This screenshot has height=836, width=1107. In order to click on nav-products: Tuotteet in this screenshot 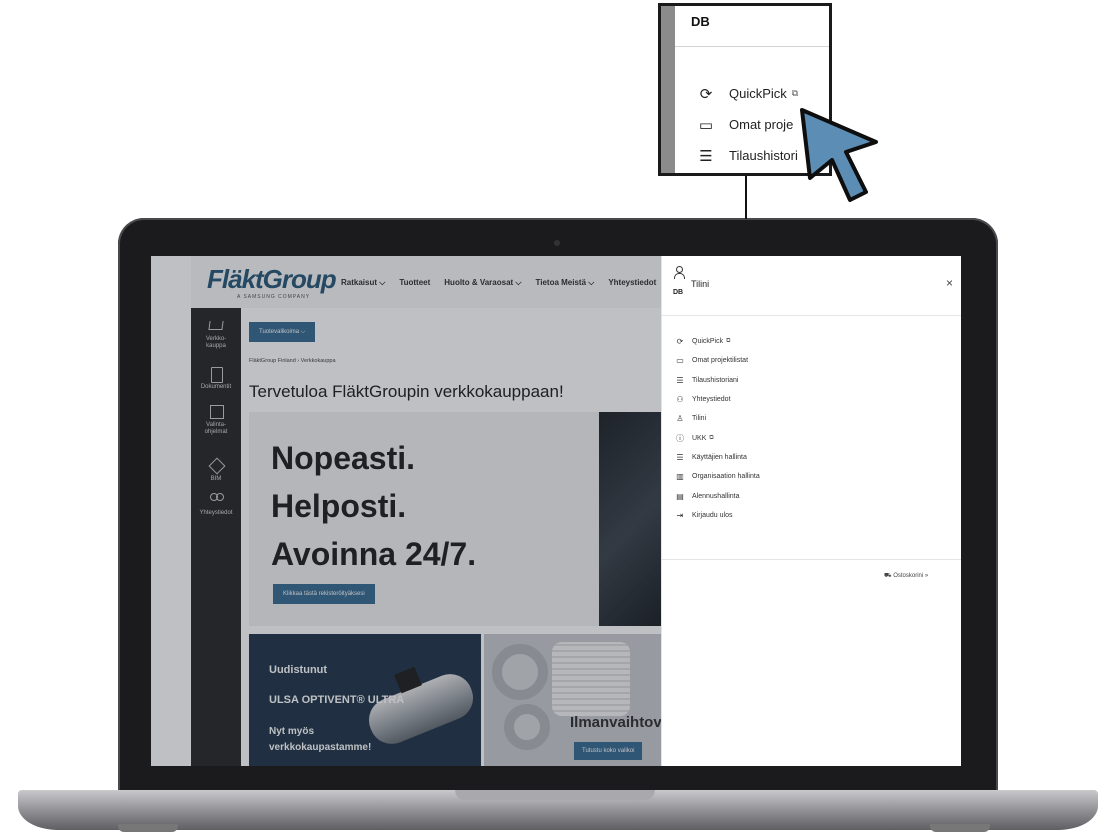, I will do `click(414, 283)`.